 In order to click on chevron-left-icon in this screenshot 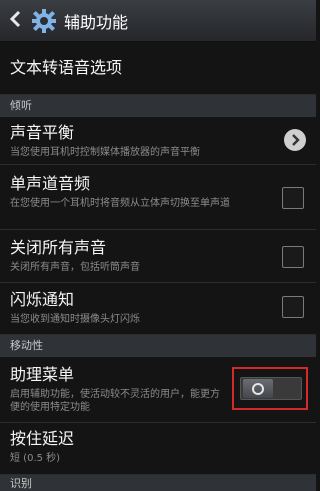, I will do `click(15, 21)`.